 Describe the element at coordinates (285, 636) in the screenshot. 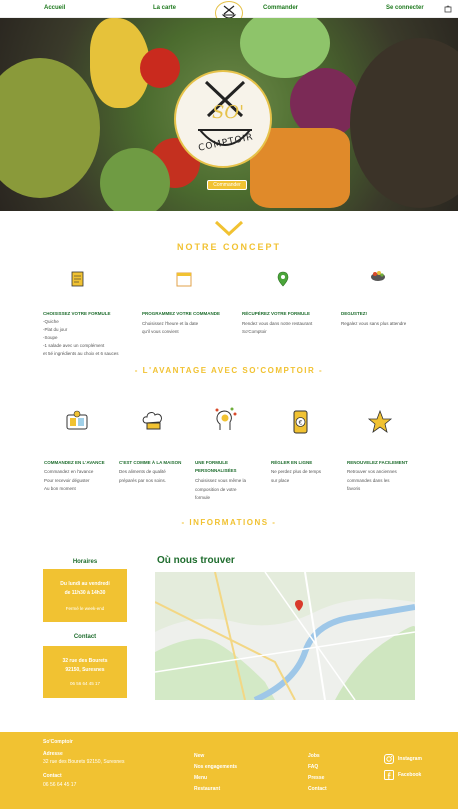

I see `location-map` at that location.